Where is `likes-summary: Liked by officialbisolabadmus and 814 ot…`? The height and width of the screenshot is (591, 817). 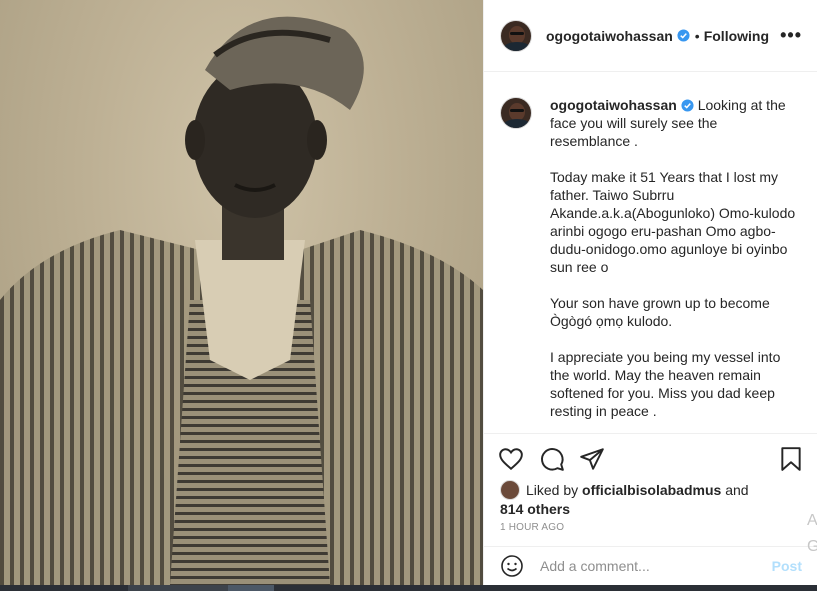 likes-summary: Liked by officialbisolabadmus and 814 ot… is located at coordinates (650, 499).